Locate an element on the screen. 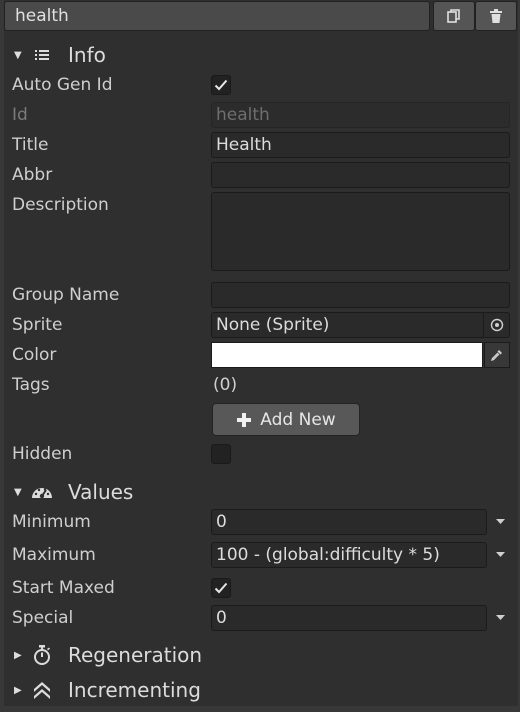  special-dropdown is located at coordinates (500, 618).